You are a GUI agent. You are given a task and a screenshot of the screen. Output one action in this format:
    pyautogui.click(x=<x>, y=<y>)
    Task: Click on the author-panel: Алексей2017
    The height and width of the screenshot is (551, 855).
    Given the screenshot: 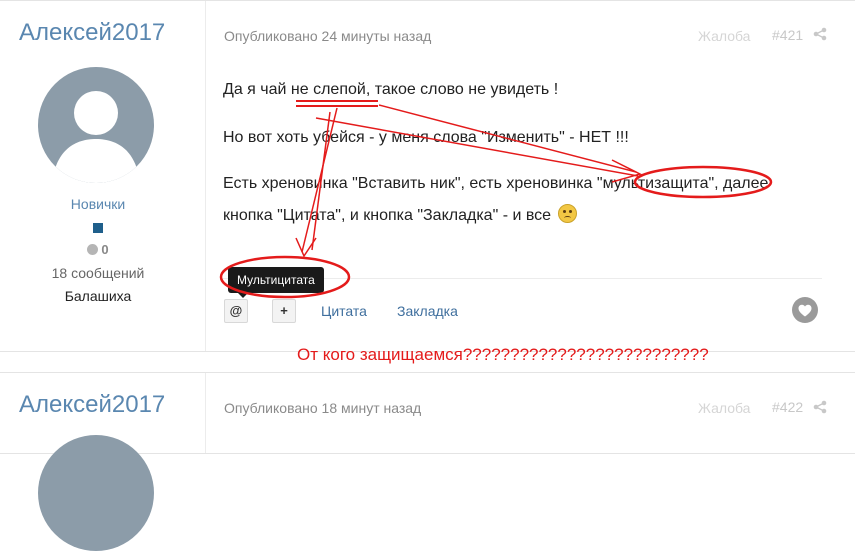 What is the action you would take?
    pyautogui.click(x=103, y=462)
    